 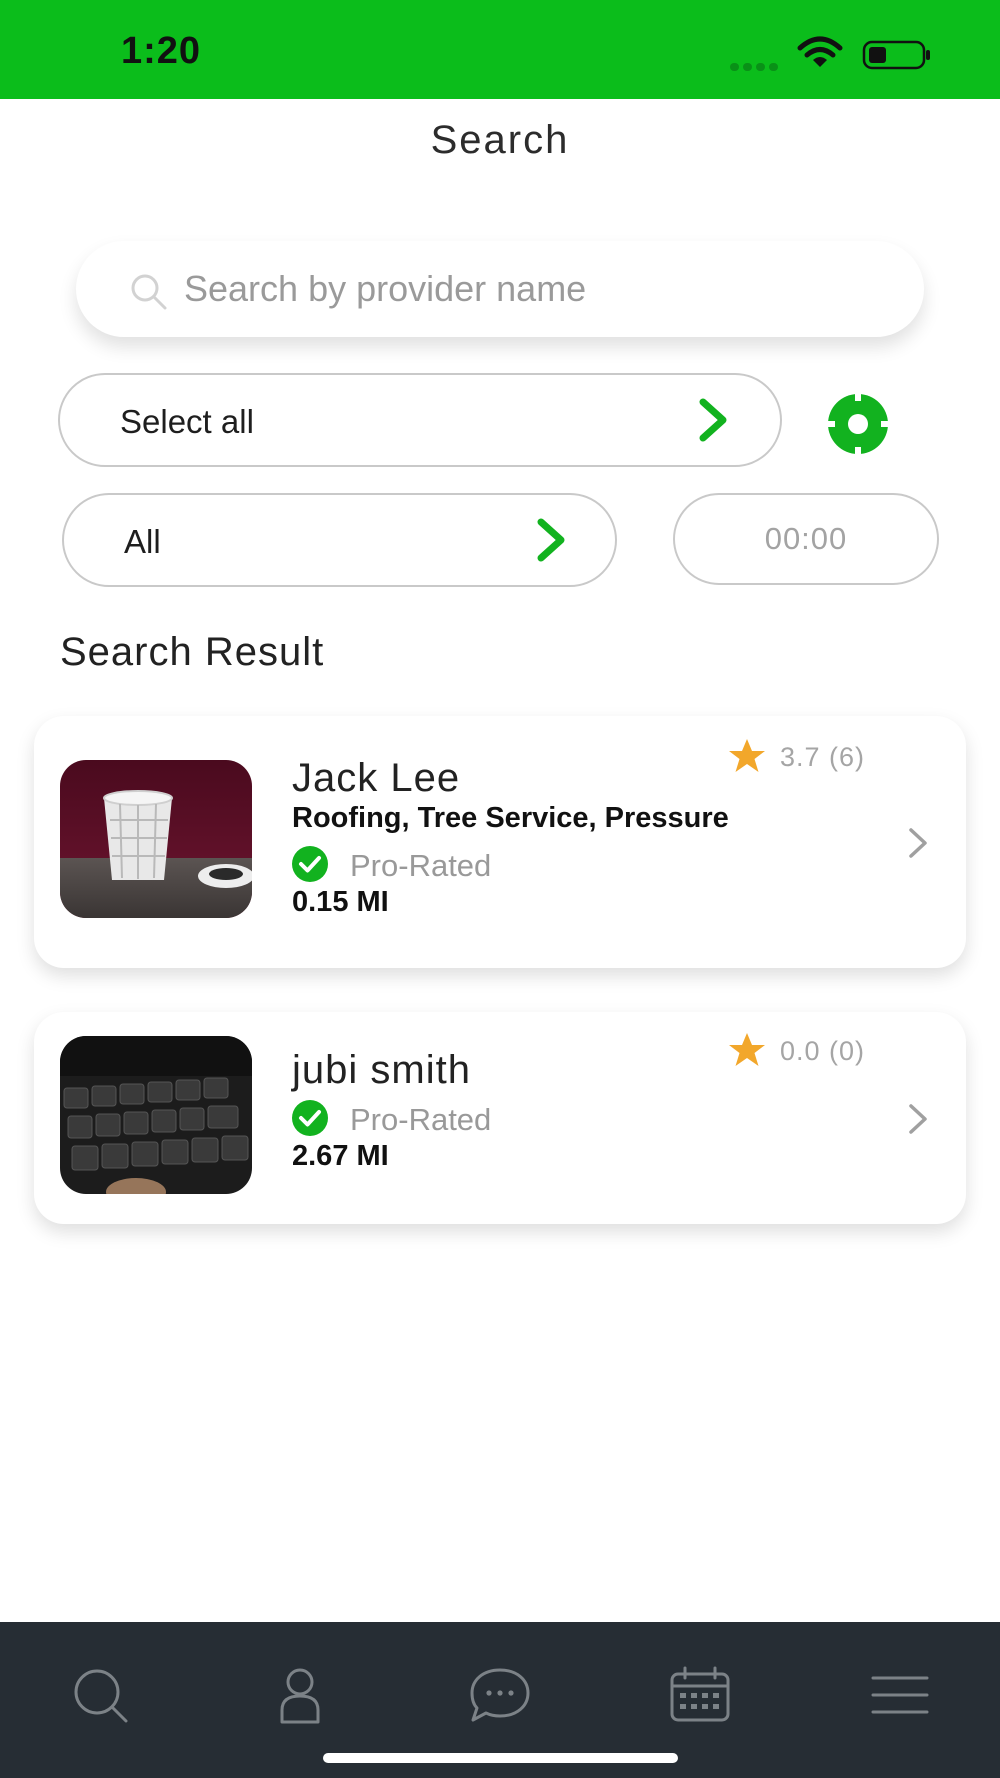 I want to click on provider-services: Roofing, Tree Service, Pressure, so click(x=510, y=818).